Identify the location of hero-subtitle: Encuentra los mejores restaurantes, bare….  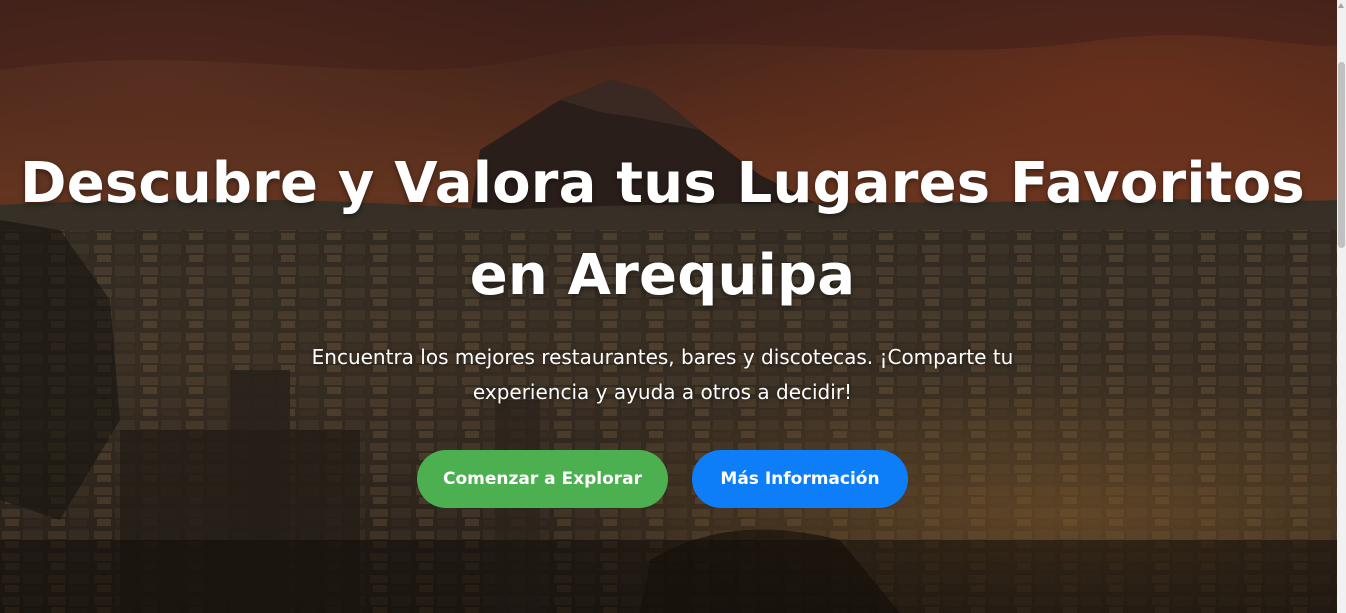
(662, 374).